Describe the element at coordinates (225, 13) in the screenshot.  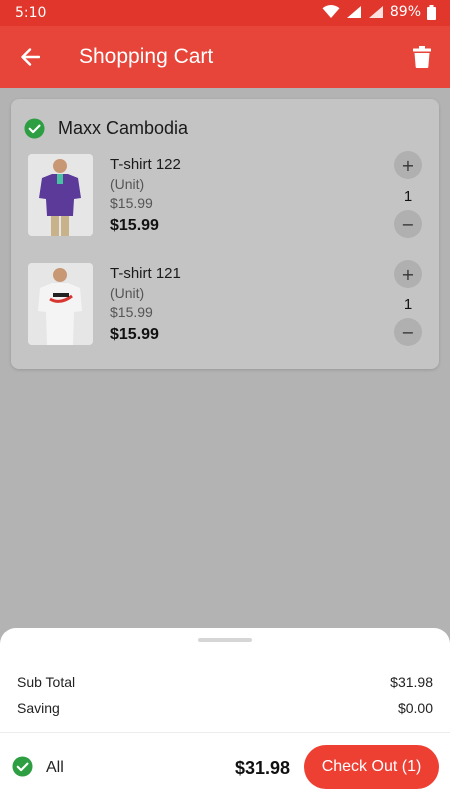
I see `status-bar: 5:10 89%` at that location.